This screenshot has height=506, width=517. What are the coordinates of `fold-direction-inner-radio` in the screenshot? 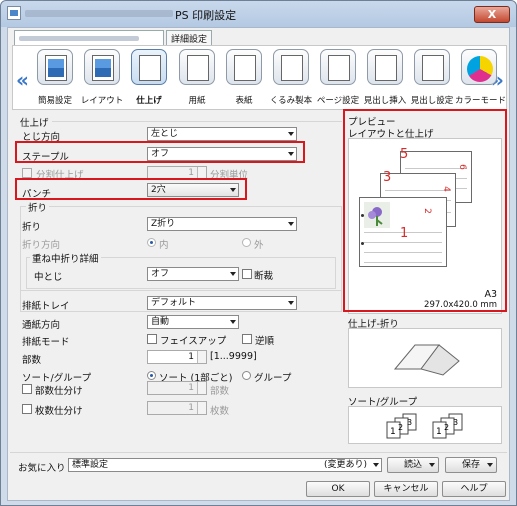 It's located at (151, 242).